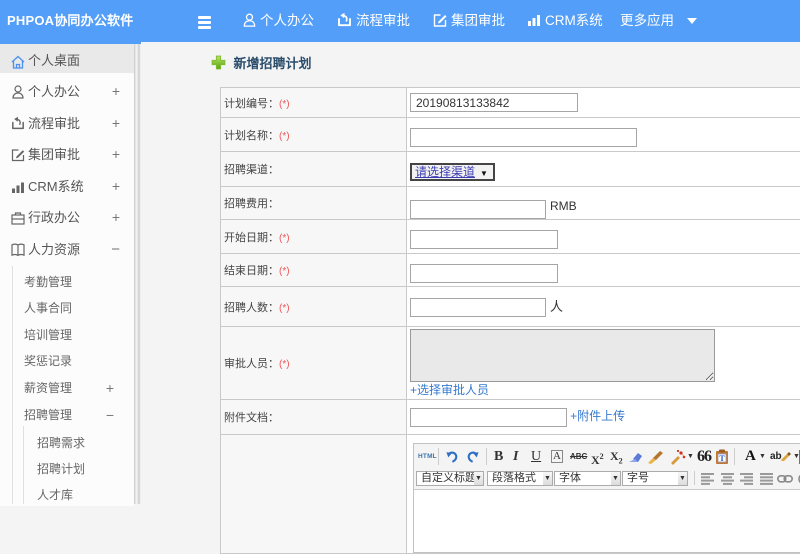 The width and height of the screenshot is (800, 554). Describe the element at coordinates (722, 458) in the screenshot. I see `svg-text: T` at that location.